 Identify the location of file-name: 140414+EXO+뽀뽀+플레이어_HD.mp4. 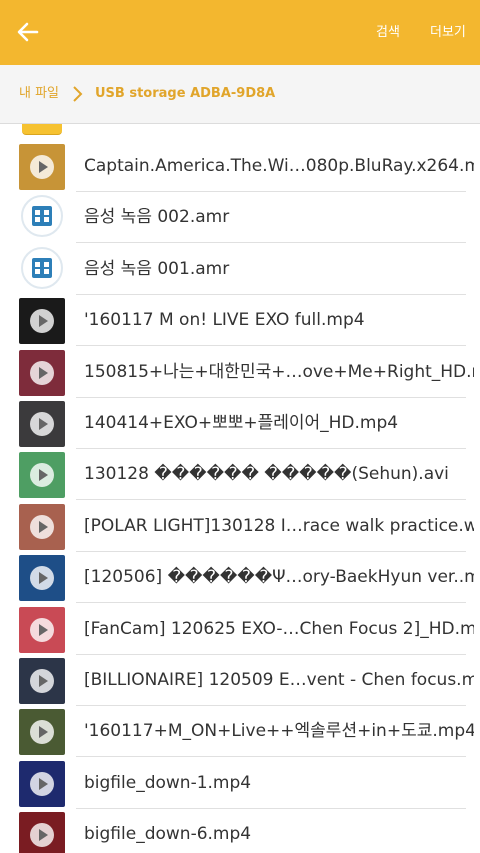
(241, 423).